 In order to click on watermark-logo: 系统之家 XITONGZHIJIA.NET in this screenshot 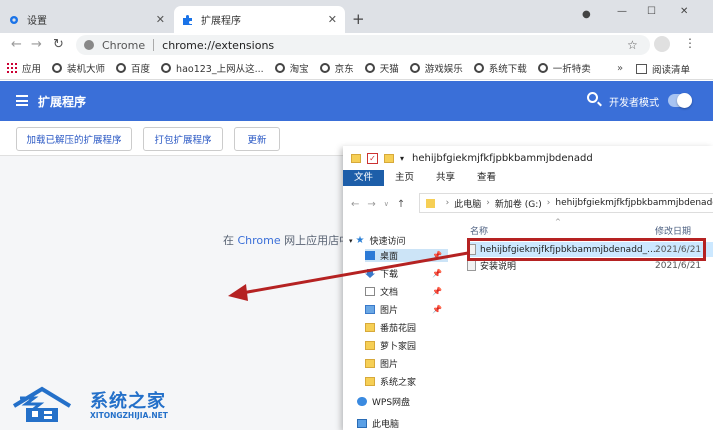, I will do `click(90, 406)`.